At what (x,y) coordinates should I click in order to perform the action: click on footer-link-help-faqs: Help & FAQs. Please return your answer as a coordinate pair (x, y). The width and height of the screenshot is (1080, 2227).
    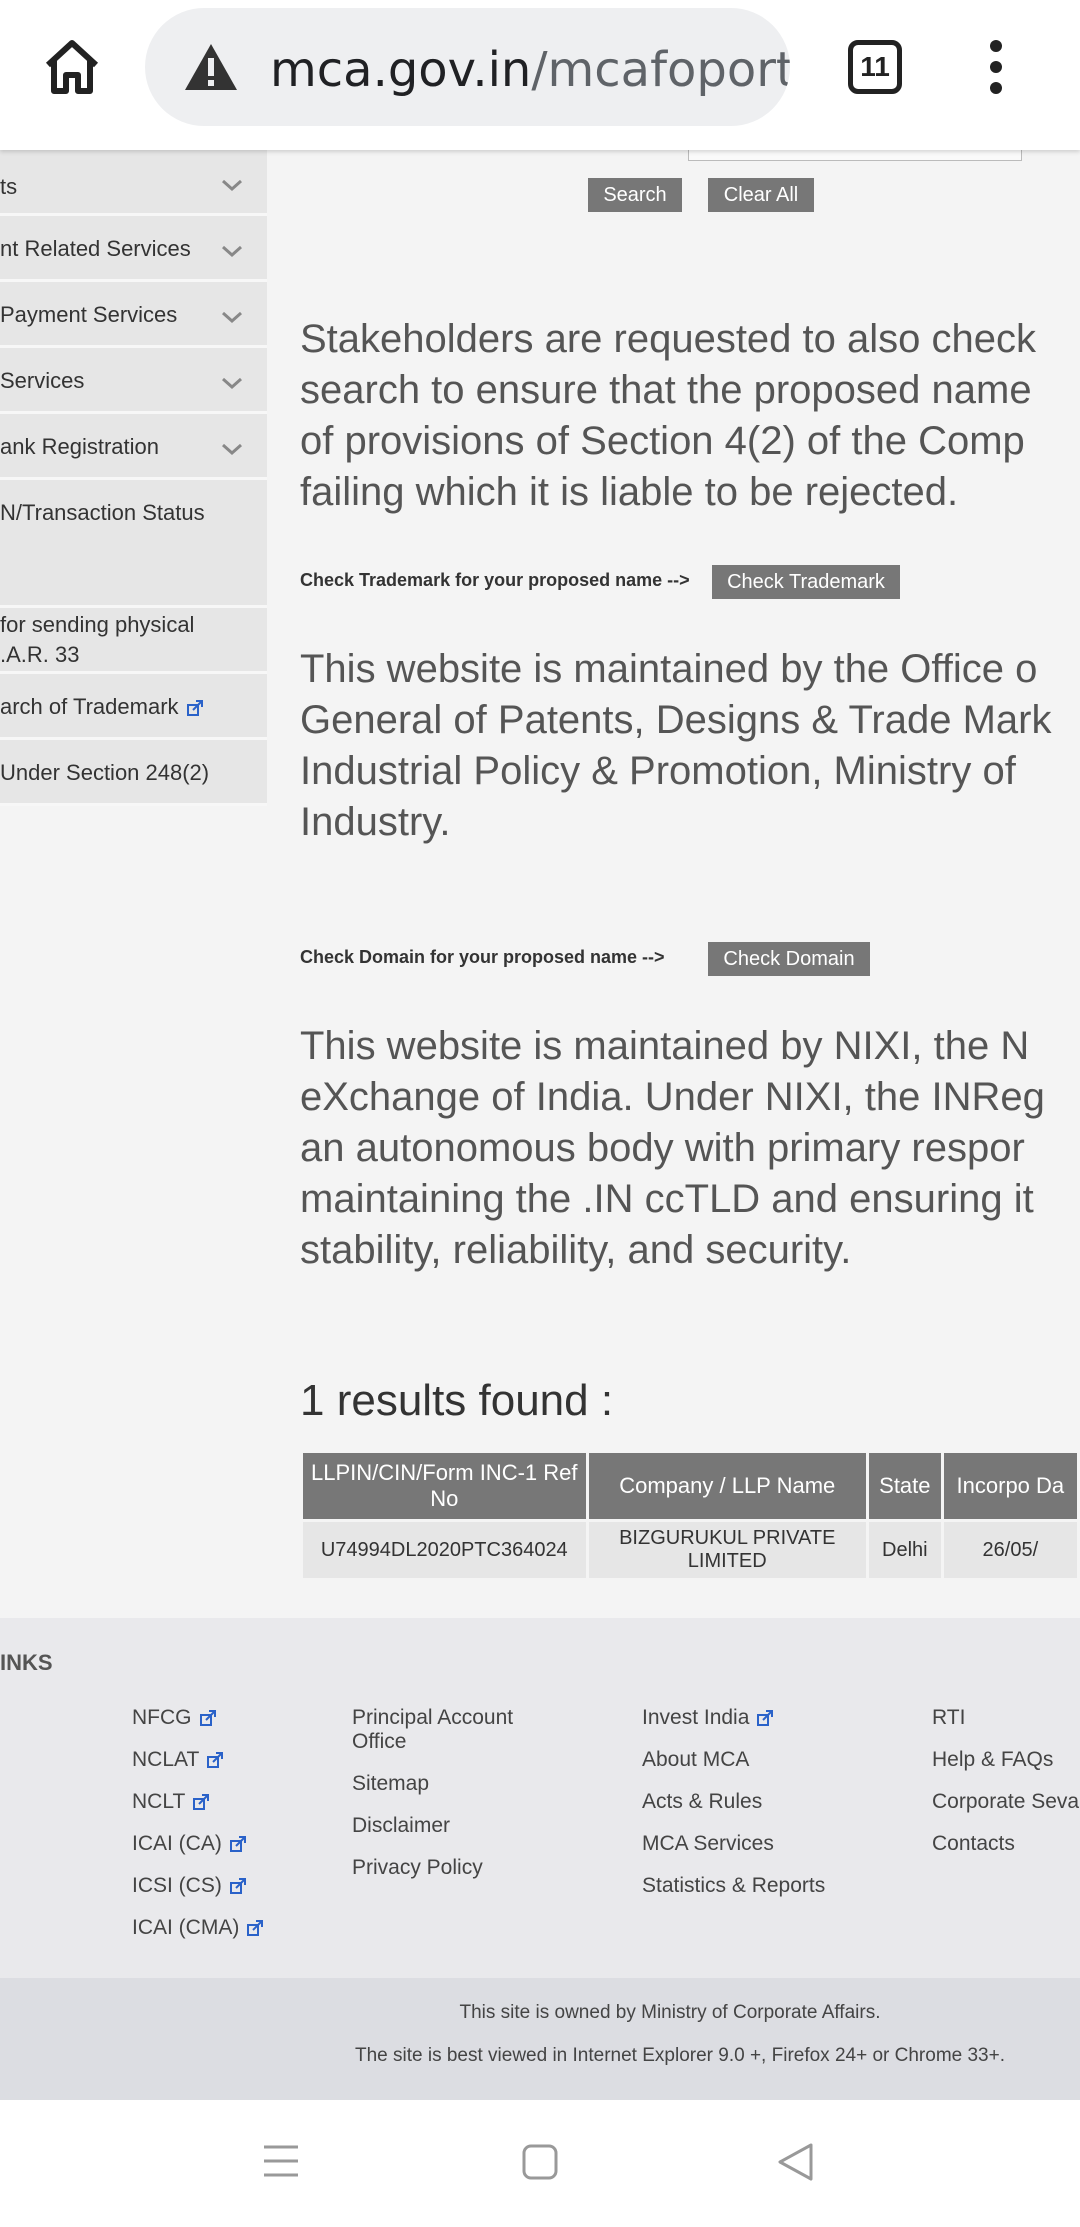
    Looking at the image, I should click on (1005, 1760).